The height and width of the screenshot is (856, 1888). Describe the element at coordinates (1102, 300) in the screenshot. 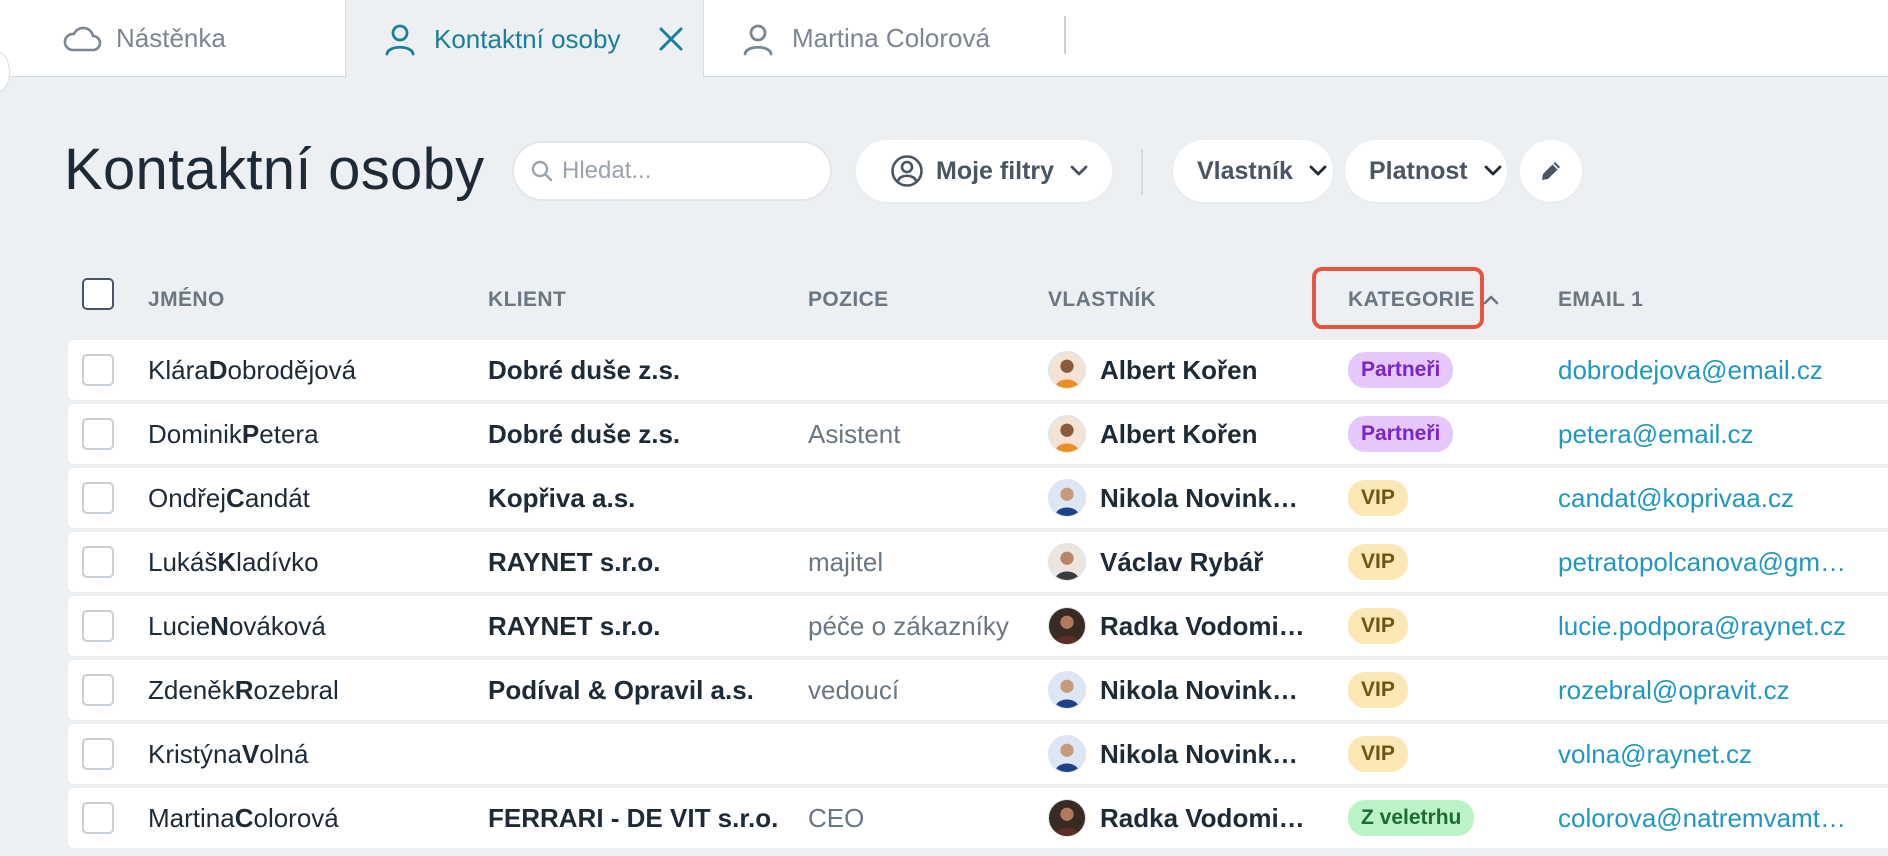

I see `column-header-owner: VLASTNÍK` at that location.